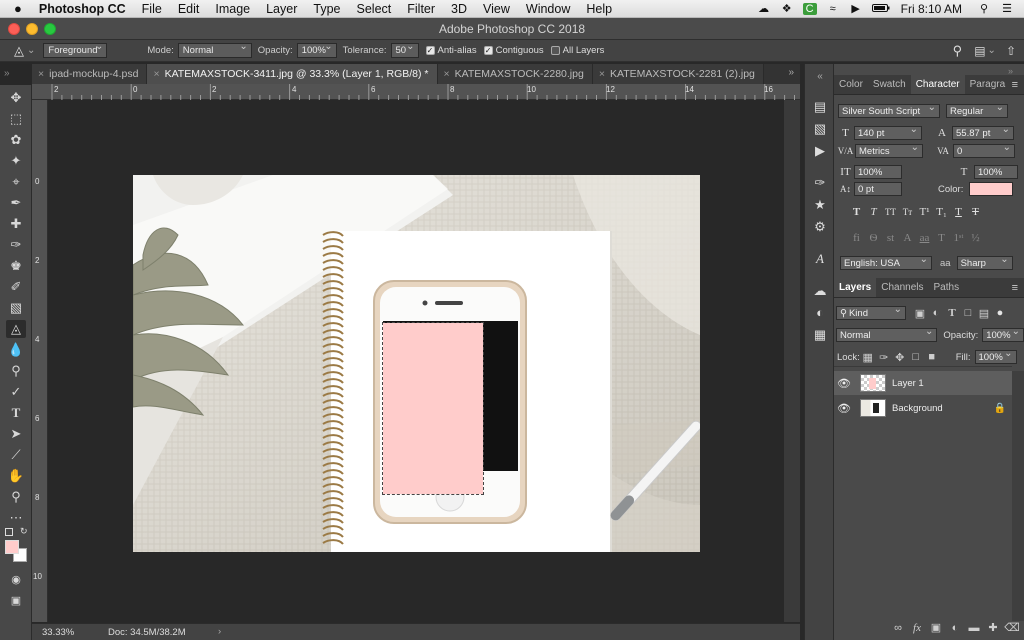 This screenshot has height=640, width=1024. Describe the element at coordinates (820, 291) in the screenshot. I see `libraries-panel-icon: ☁` at that location.